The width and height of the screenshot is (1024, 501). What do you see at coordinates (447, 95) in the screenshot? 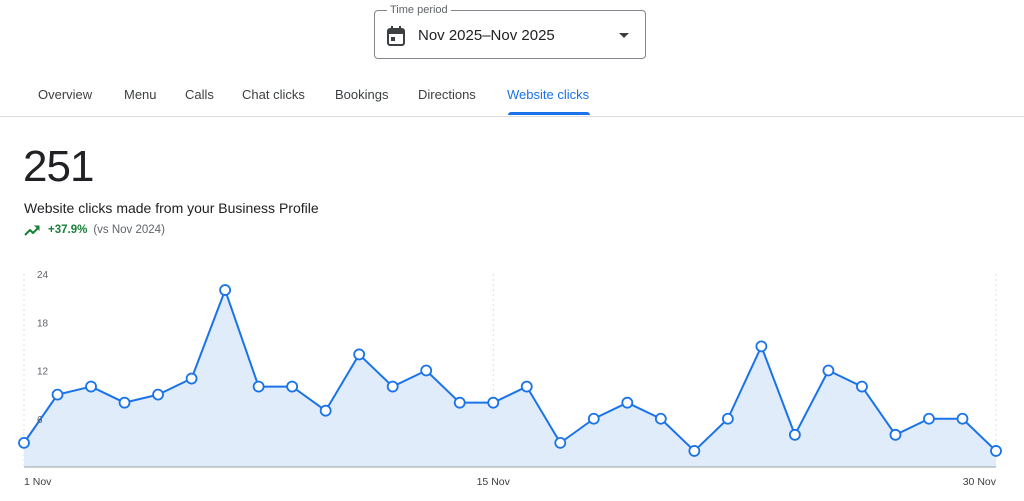
I see `tab-directions: Directions` at bounding box center [447, 95].